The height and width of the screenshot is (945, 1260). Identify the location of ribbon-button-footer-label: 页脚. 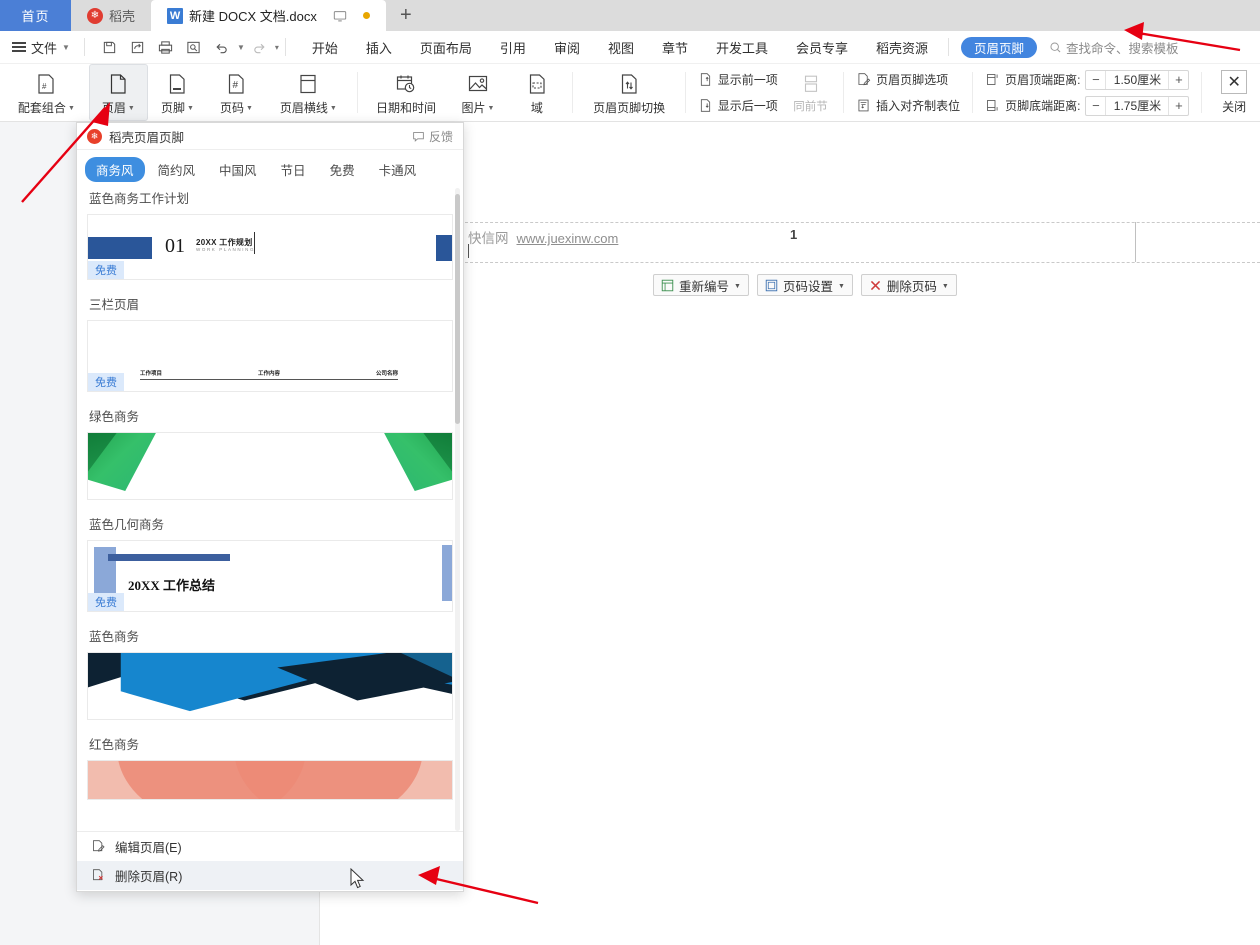
(172, 107).